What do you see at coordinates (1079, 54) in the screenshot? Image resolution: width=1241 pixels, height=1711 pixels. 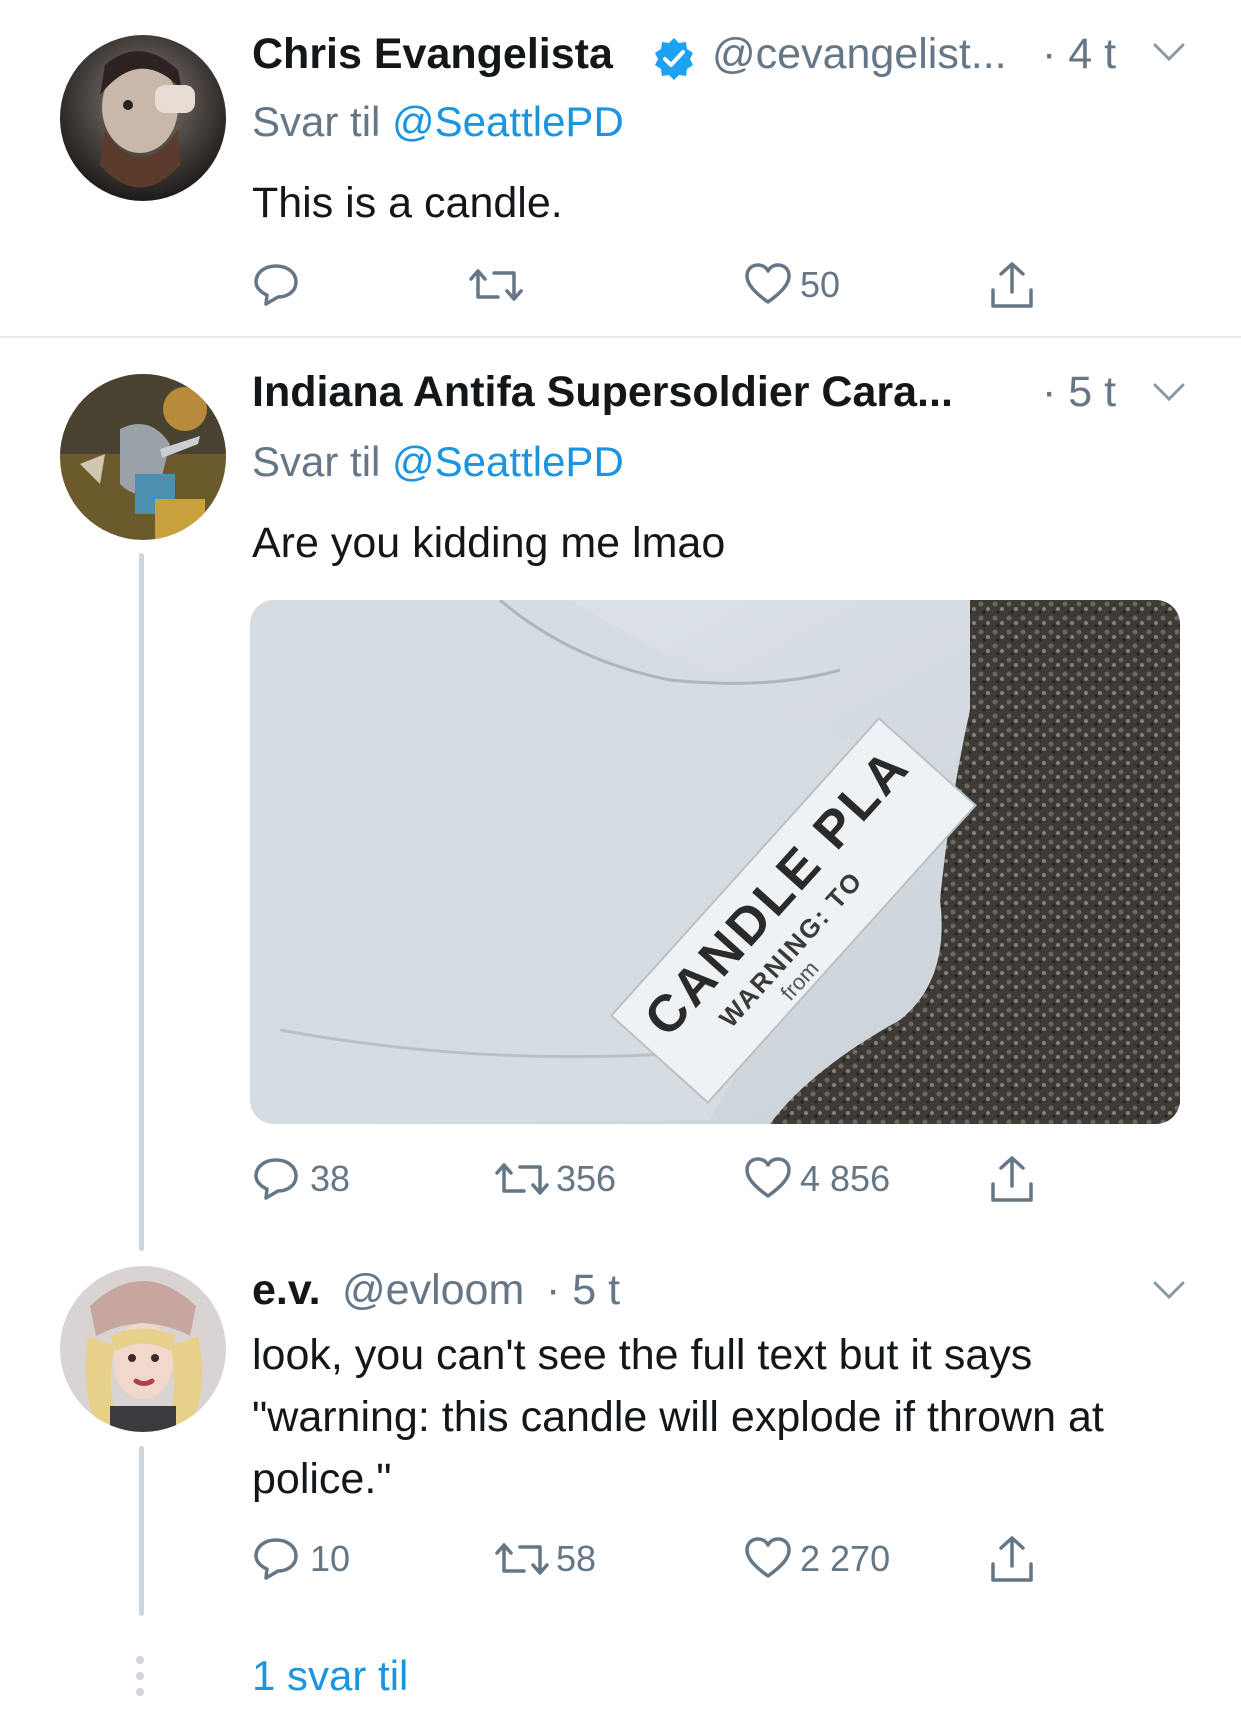 I see `timestamp: · 4 t` at bounding box center [1079, 54].